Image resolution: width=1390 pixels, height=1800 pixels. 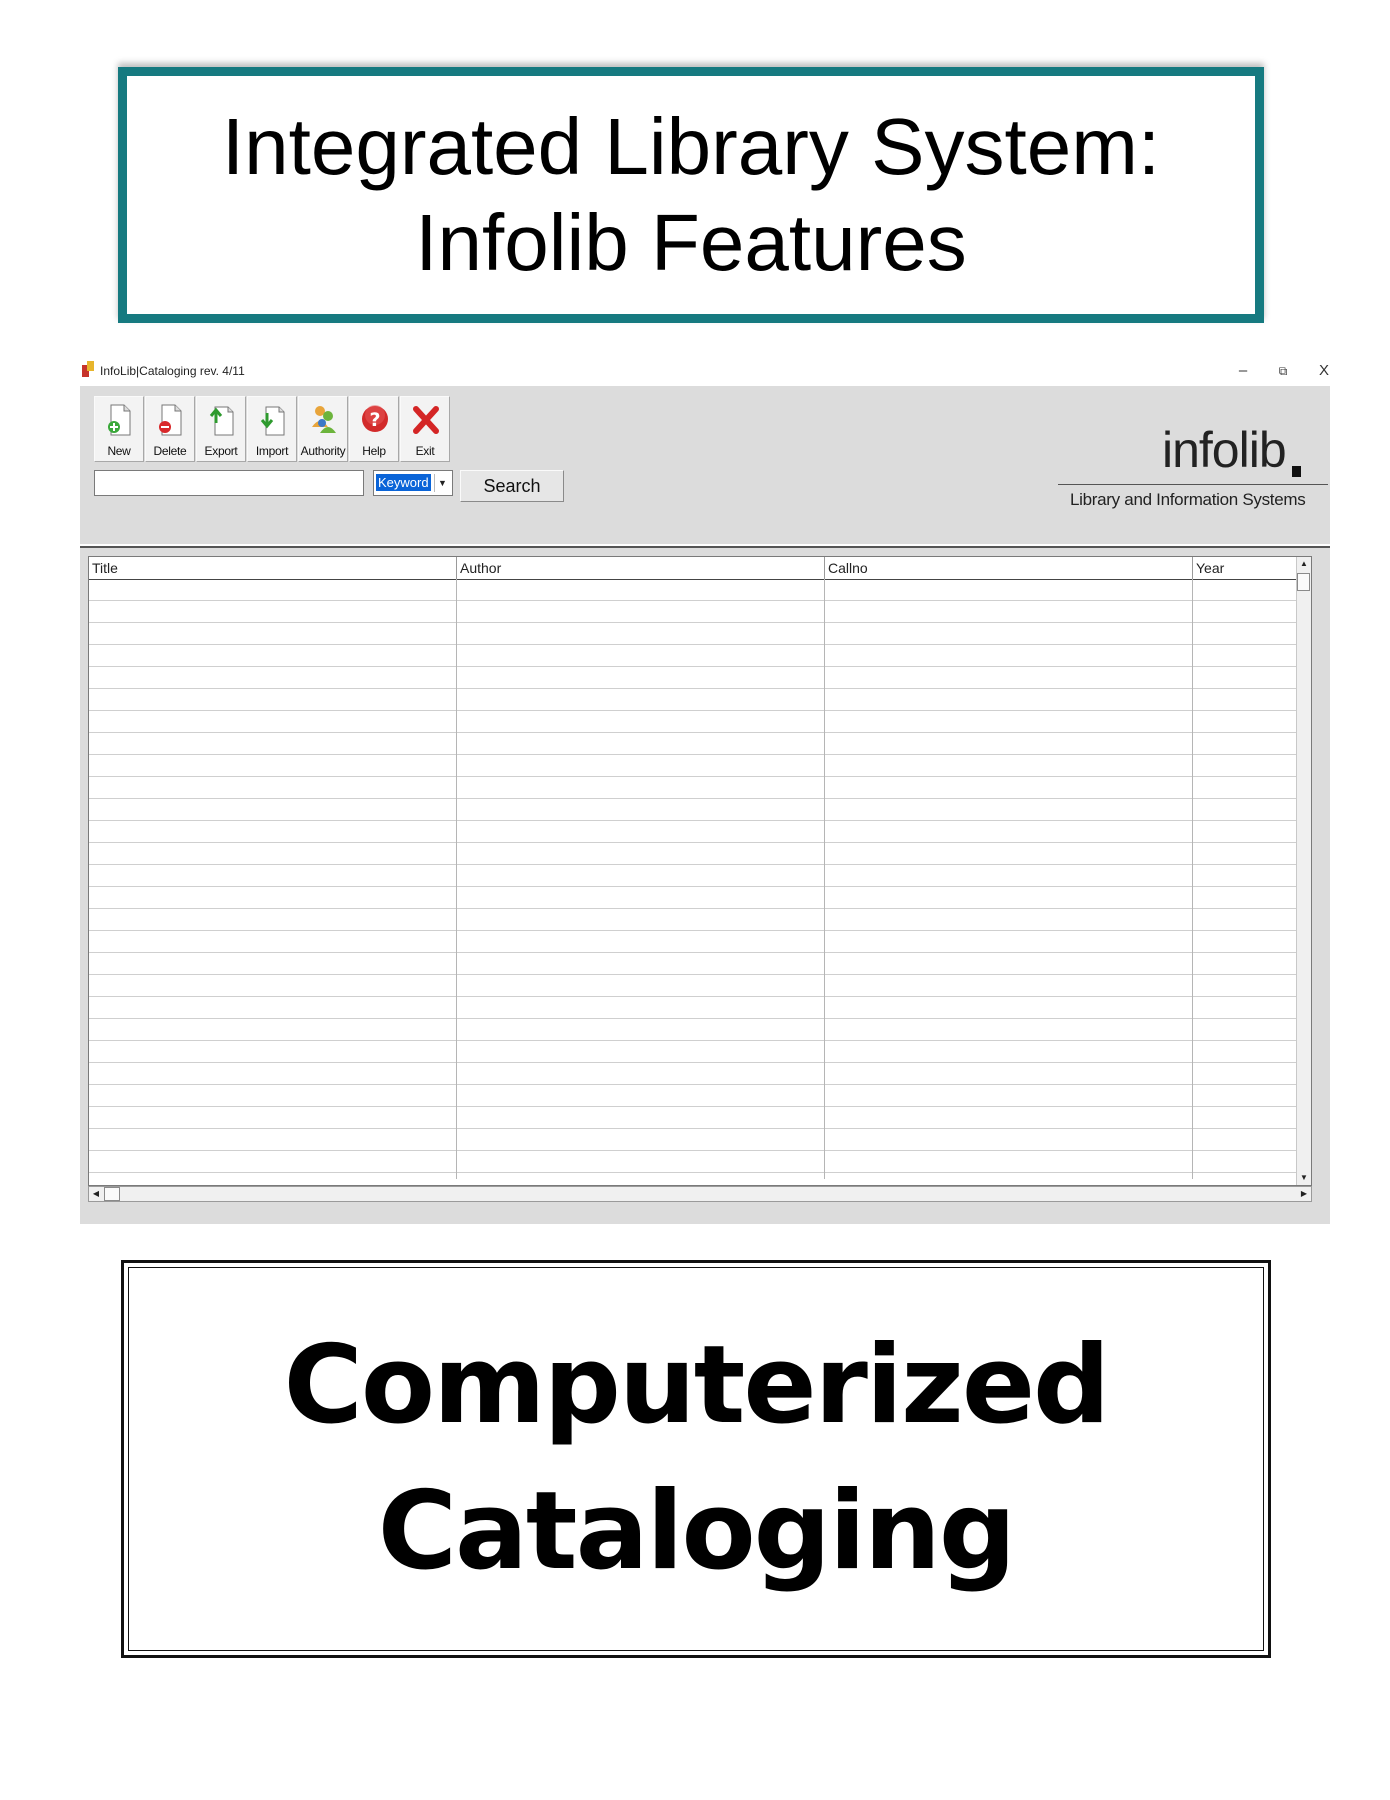 I want to click on search-field-select: Keyword ▼, so click(x=413, y=483).